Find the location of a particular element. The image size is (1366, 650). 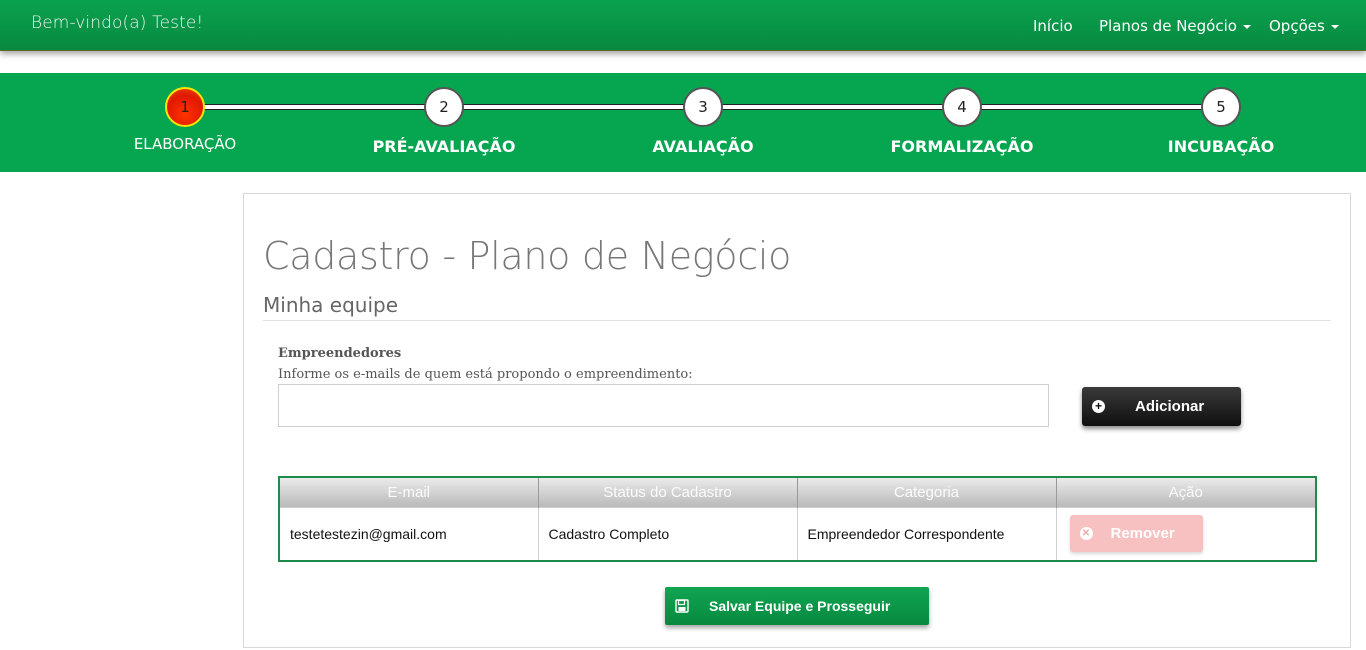

step-3-circle: 3 is located at coordinates (703, 107).